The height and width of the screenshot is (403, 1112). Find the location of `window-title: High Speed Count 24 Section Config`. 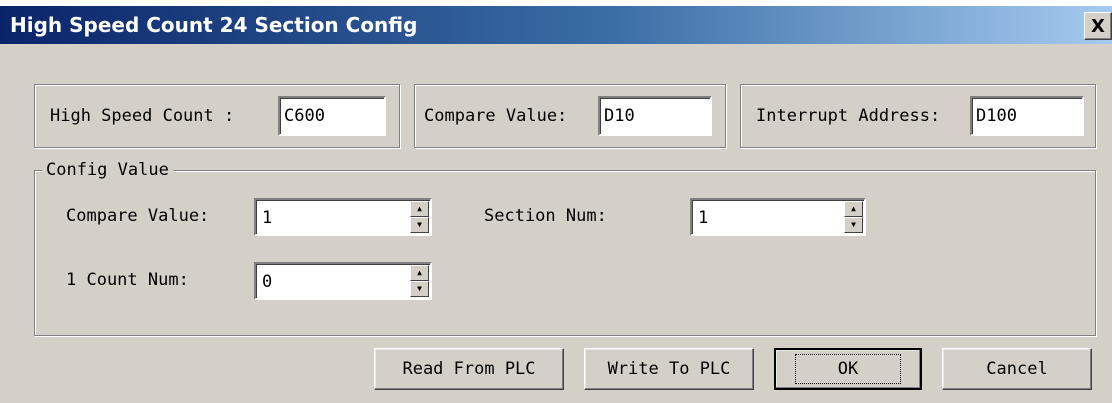

window-title: High Speed Count 24 Section Config is located at coordinates (214, 25).